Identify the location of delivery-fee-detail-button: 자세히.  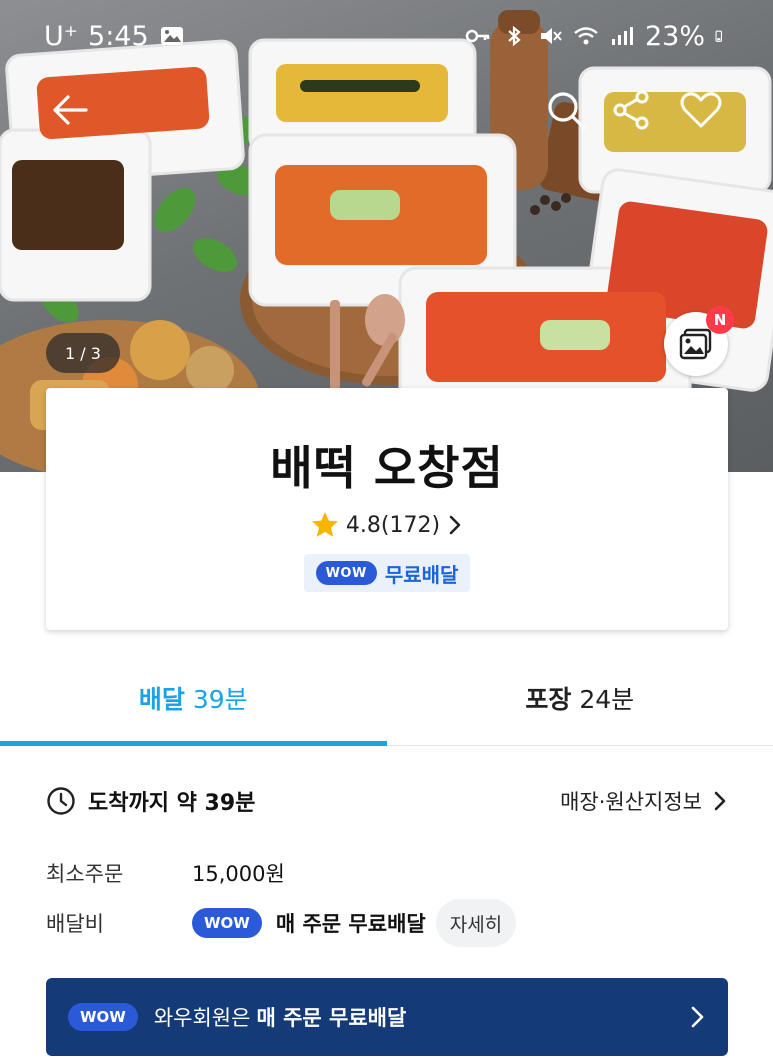
(476, 923).